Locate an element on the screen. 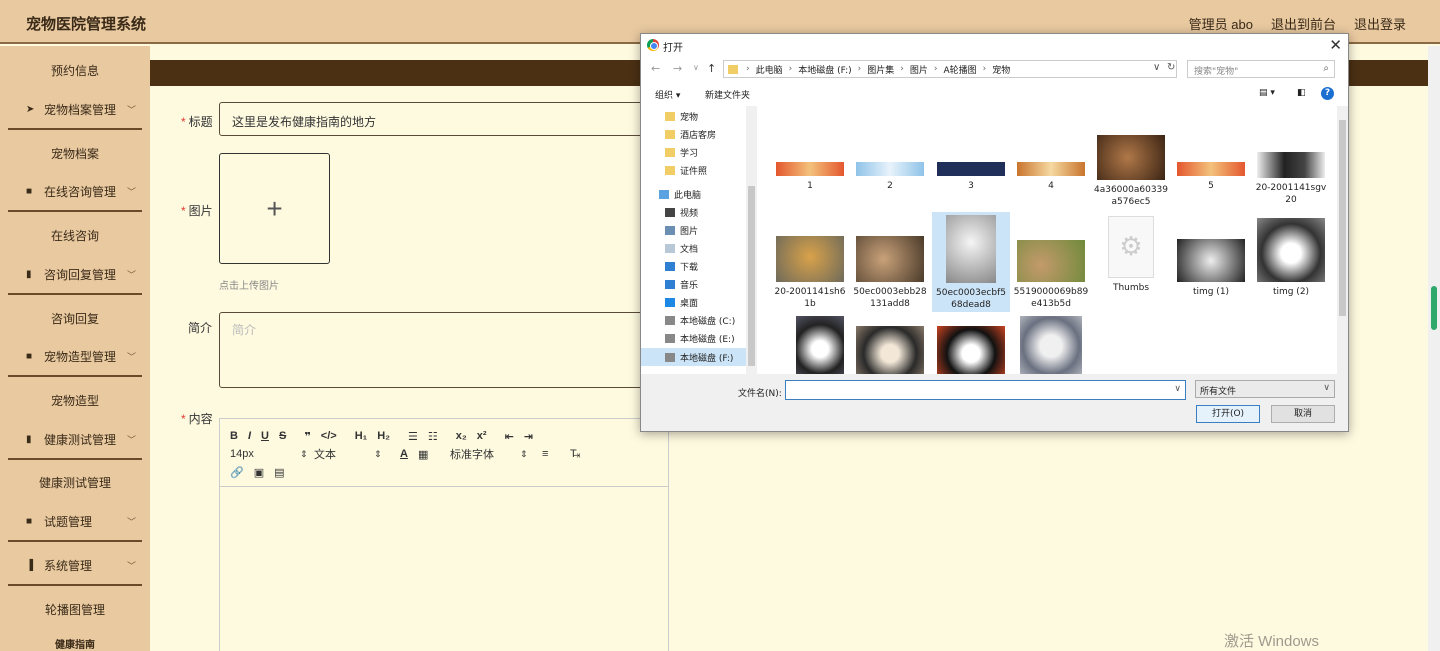 The height and width of the screenshot is (651, 1440). file-item: ⚙ Thumbs is located at coordinates (1131, 255).